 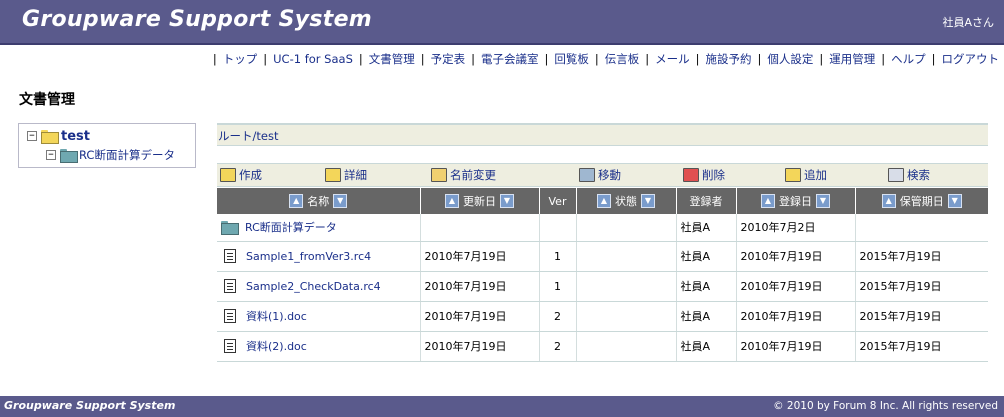 I want to click on col-registered-label: 登録日, so click(x=795, y=201).